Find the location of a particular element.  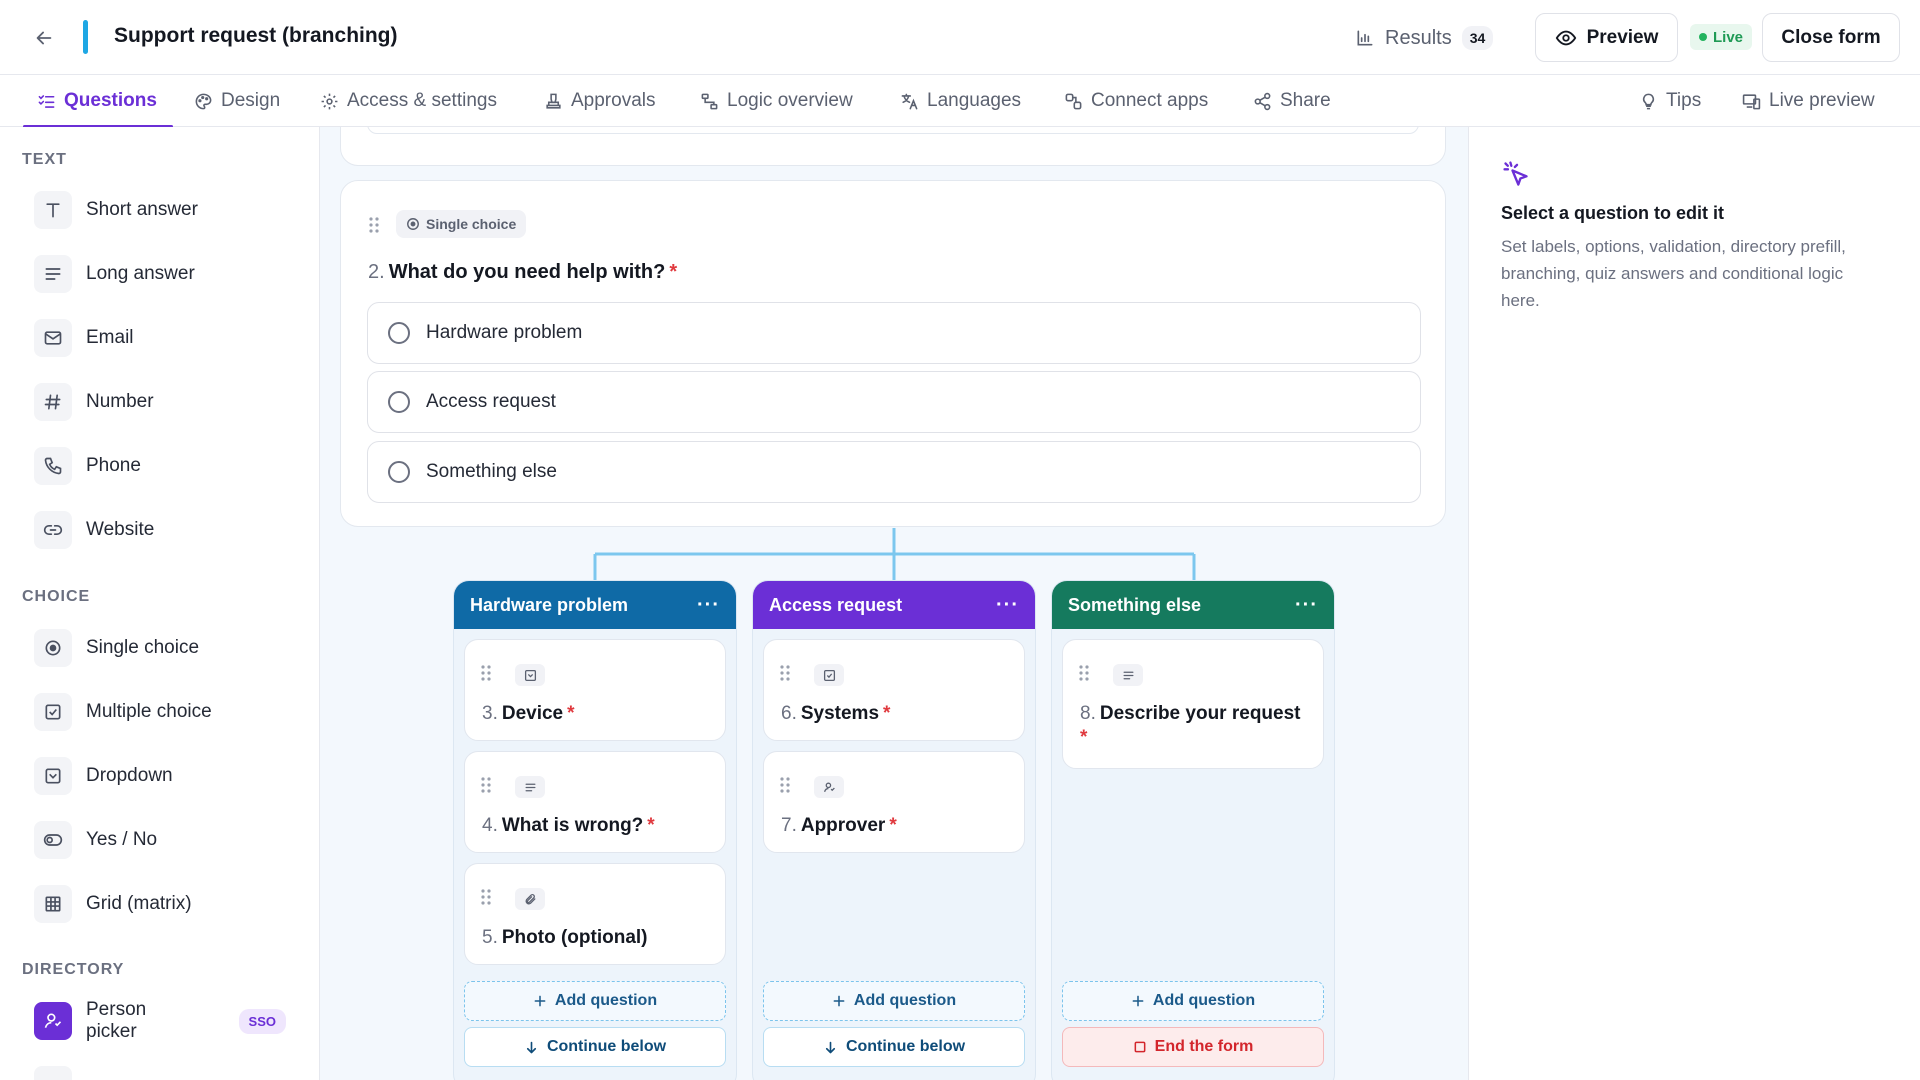

branch-question-card: 7. Approver * is located at coordinates (894, 802).